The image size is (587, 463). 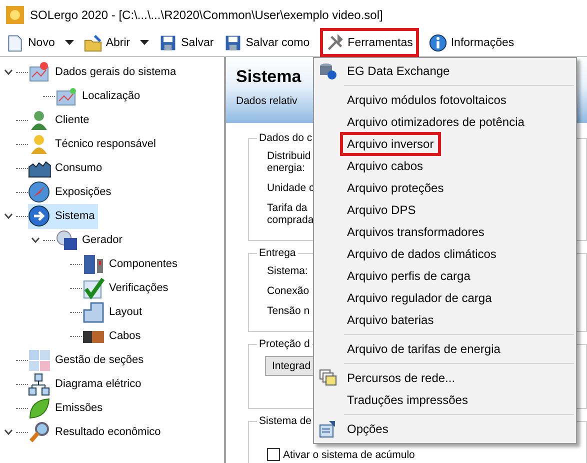 What do you see at coordinates (369, 42) in the screenshot?
I see `toolbar-button: Ferramentas` at bounding box center [369, 42].